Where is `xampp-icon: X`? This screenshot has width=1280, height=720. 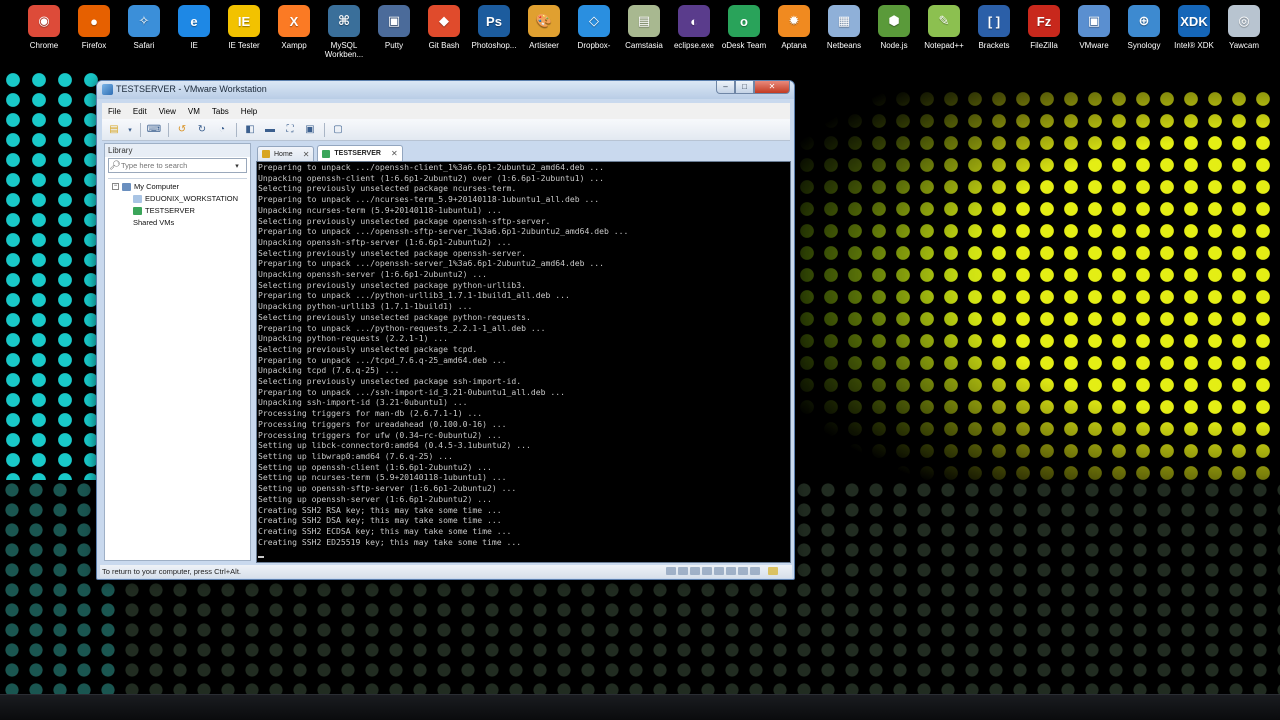 xampp-icon: X is located at coordinates (294, 21).